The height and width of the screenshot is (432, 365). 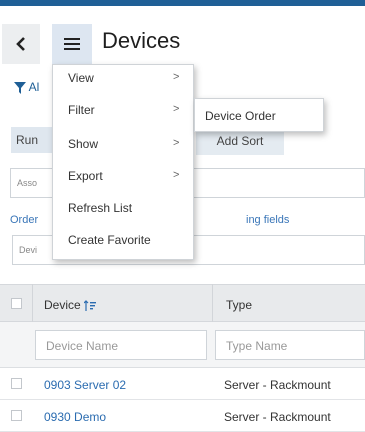 What do you see at coordinates (62, 305) in the screenshot?
I see `column-header-device-label: Device` at bounding box center [62, 305].